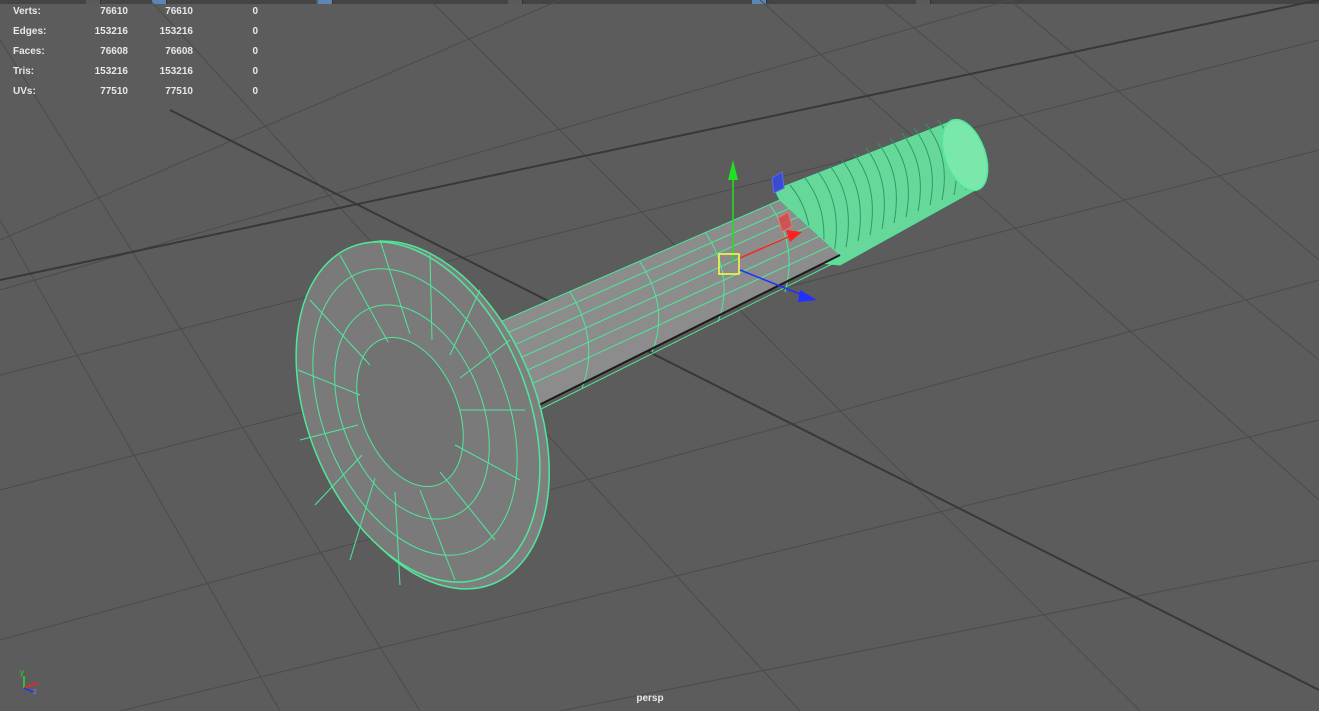 The height and width of the screenshot is (711, 1319). What do you see at coordinates (29, 682) in the screenshot?
I see `view-axis-icon: y z` at bounding box center [29, 682].